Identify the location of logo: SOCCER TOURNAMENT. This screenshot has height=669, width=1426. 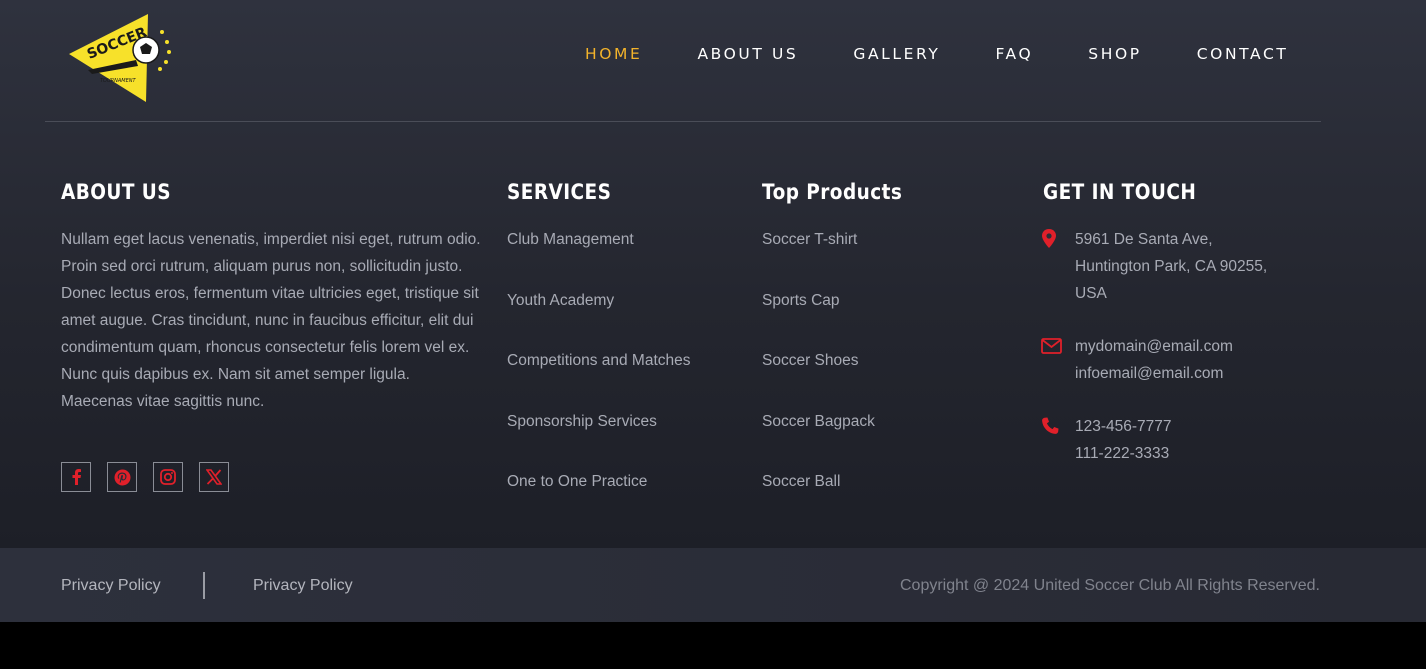
(121, 58).